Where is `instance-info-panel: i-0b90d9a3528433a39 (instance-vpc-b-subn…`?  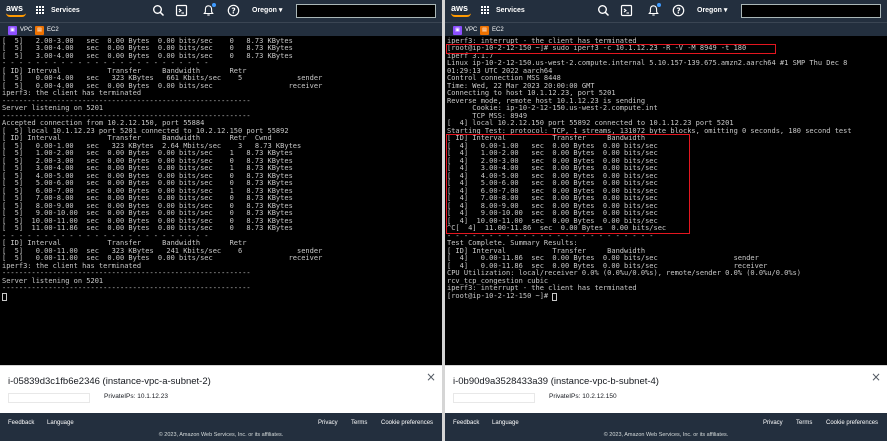
instance-info-panel: i-0b90d9a3528433a39 (instance-vpc-b-subn… is located at coordinates (666, 389).